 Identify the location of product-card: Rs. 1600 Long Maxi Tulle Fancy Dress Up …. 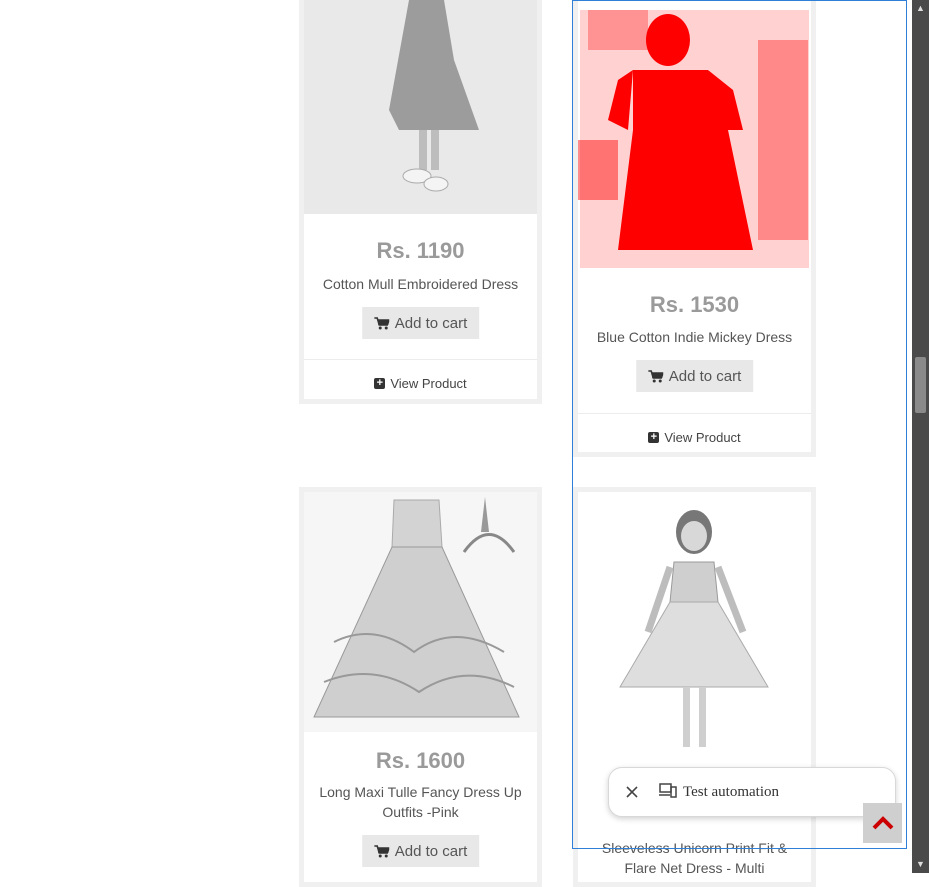
(420, 687).